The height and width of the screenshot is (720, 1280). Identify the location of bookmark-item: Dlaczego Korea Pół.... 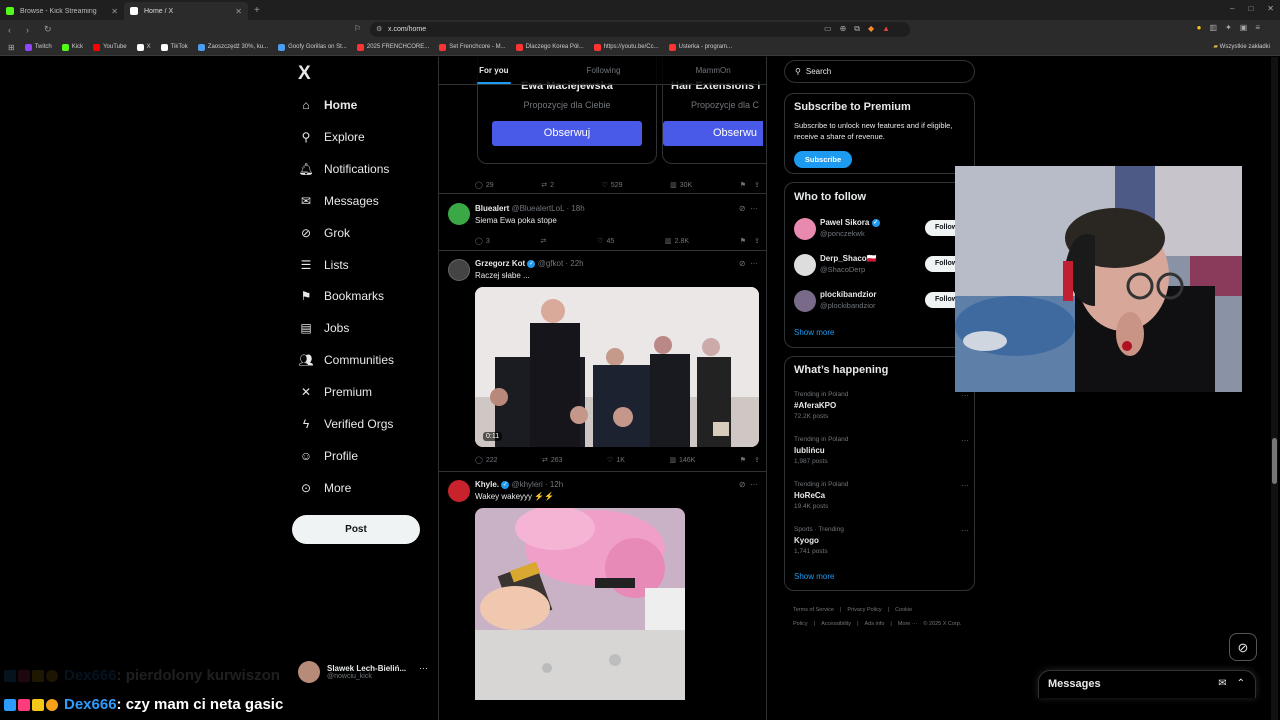
(549, 47).